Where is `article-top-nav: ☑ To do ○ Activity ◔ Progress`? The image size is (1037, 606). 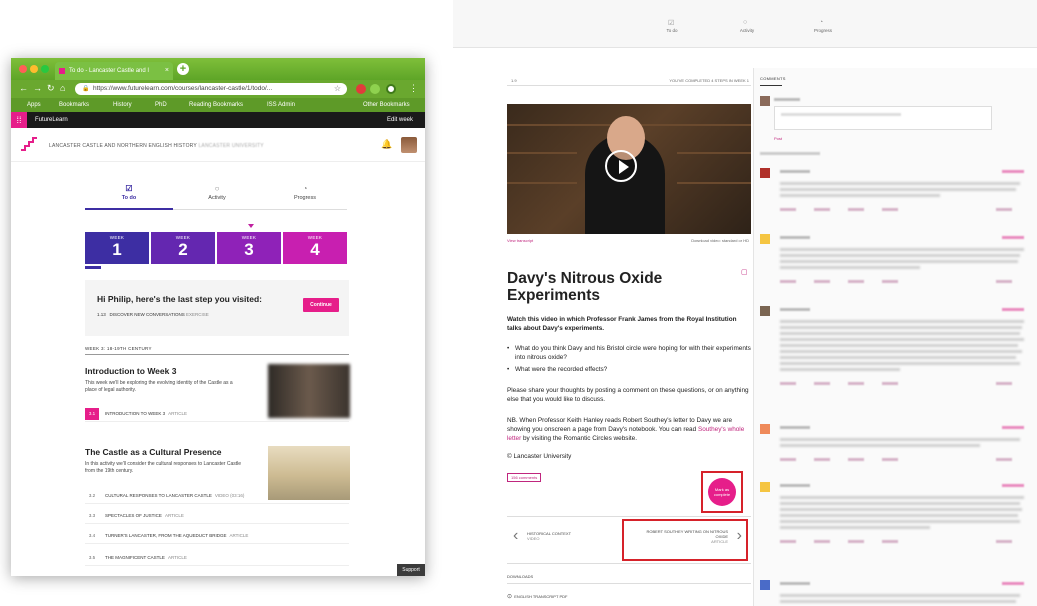
article-top-nav: ☑ To do ○ Activity ◔ Progress is located at coordinates (745, 24).